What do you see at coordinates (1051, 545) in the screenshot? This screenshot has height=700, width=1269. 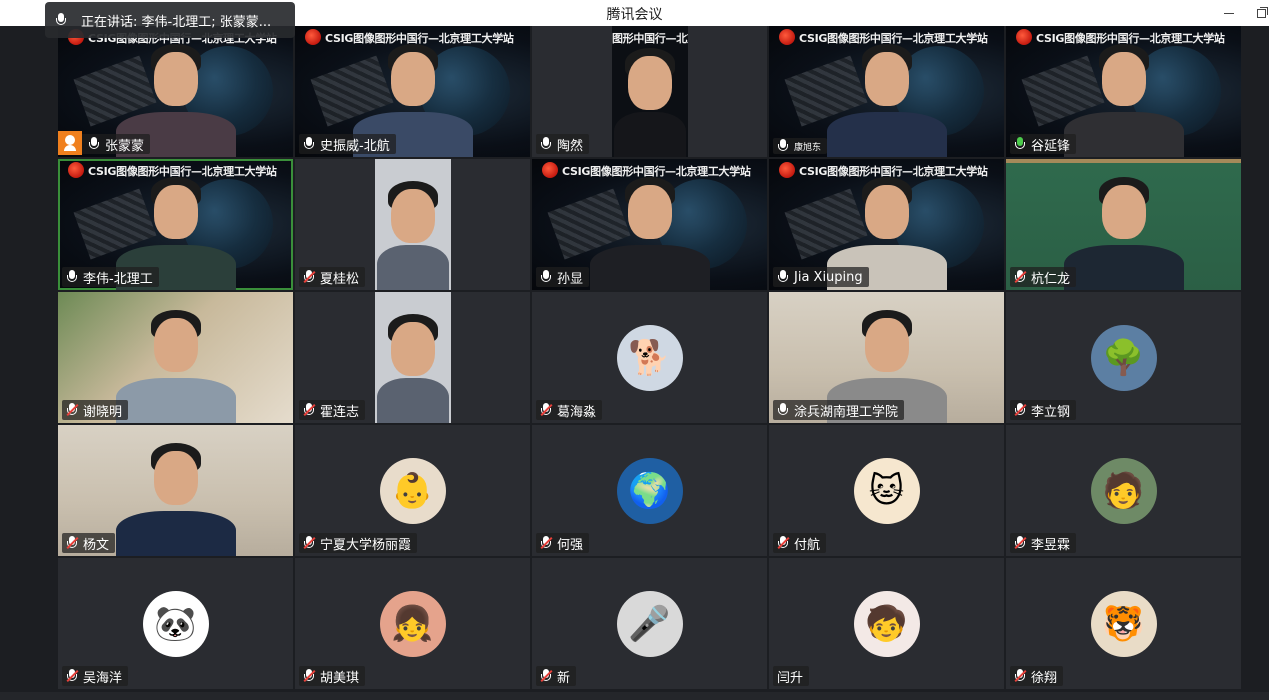 I see `participant-name: 李昱霖` at bounding box center [1051, 545].